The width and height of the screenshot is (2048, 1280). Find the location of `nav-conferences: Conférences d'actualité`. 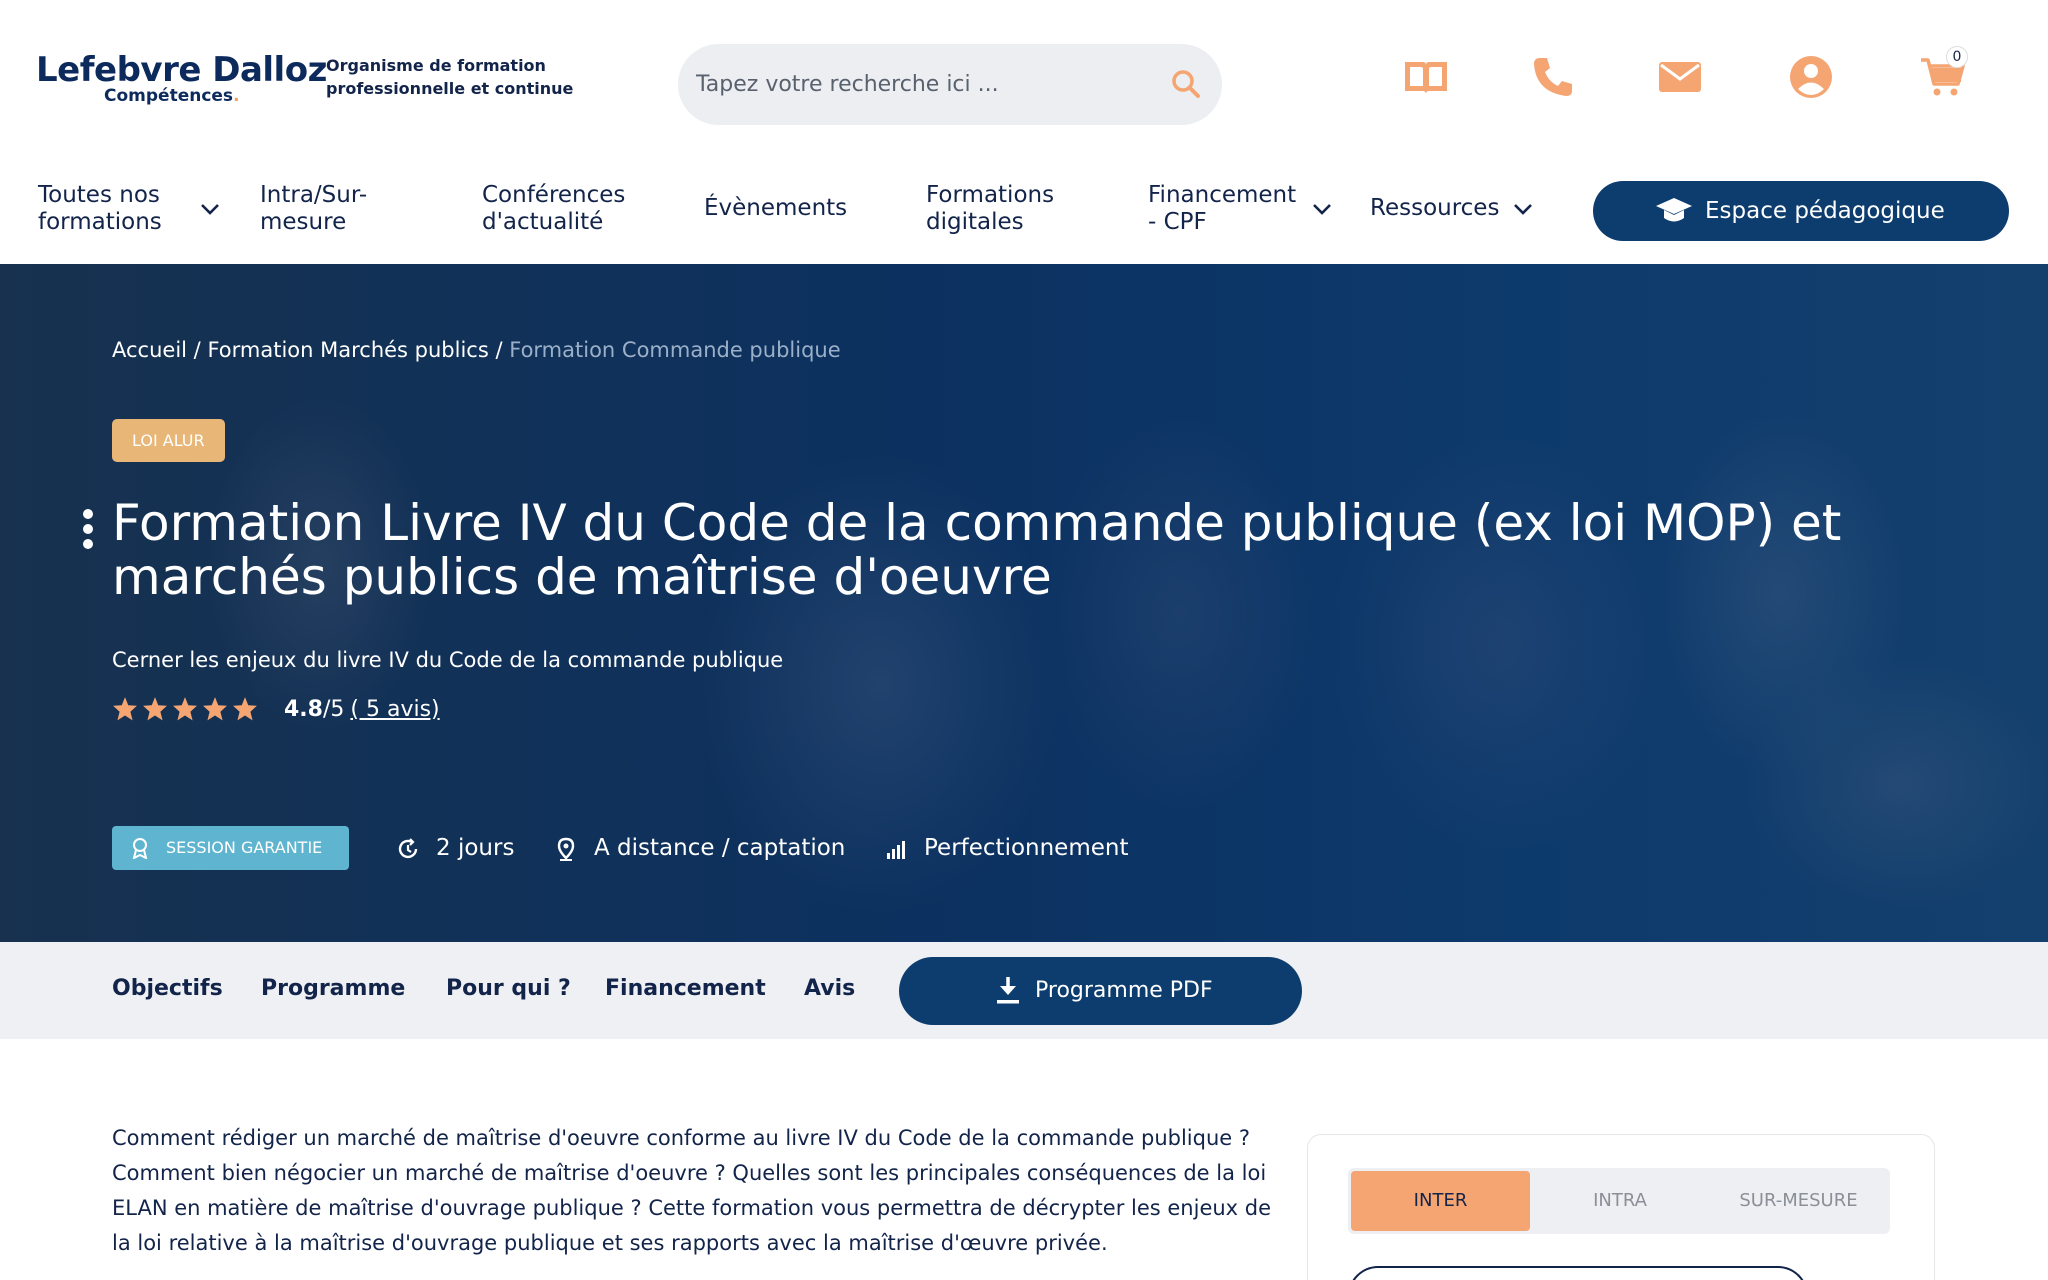

nav-conferences: Conférences d'actualité is located at coordinates (567, 209).